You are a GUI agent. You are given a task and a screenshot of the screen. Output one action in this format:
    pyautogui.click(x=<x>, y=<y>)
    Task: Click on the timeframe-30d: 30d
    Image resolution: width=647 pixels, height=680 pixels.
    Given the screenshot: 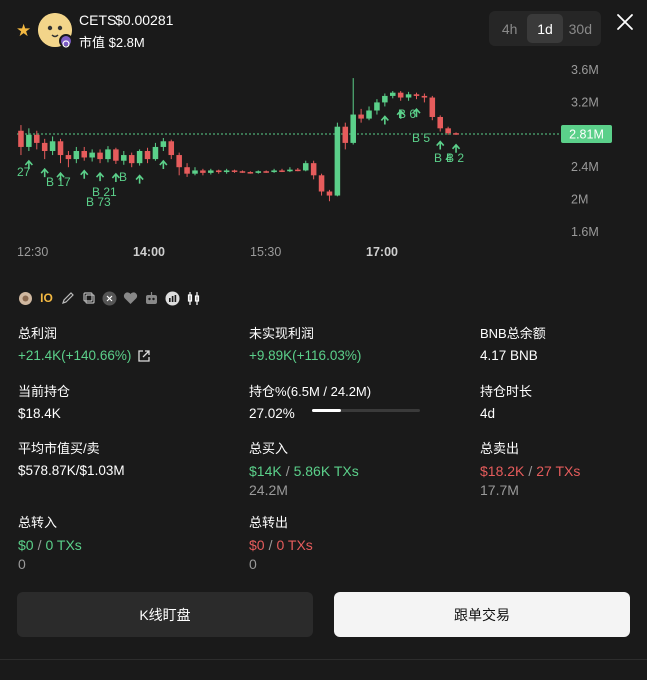 What is the action you would take?
    pyautogui.click(x=580, y=28)
    